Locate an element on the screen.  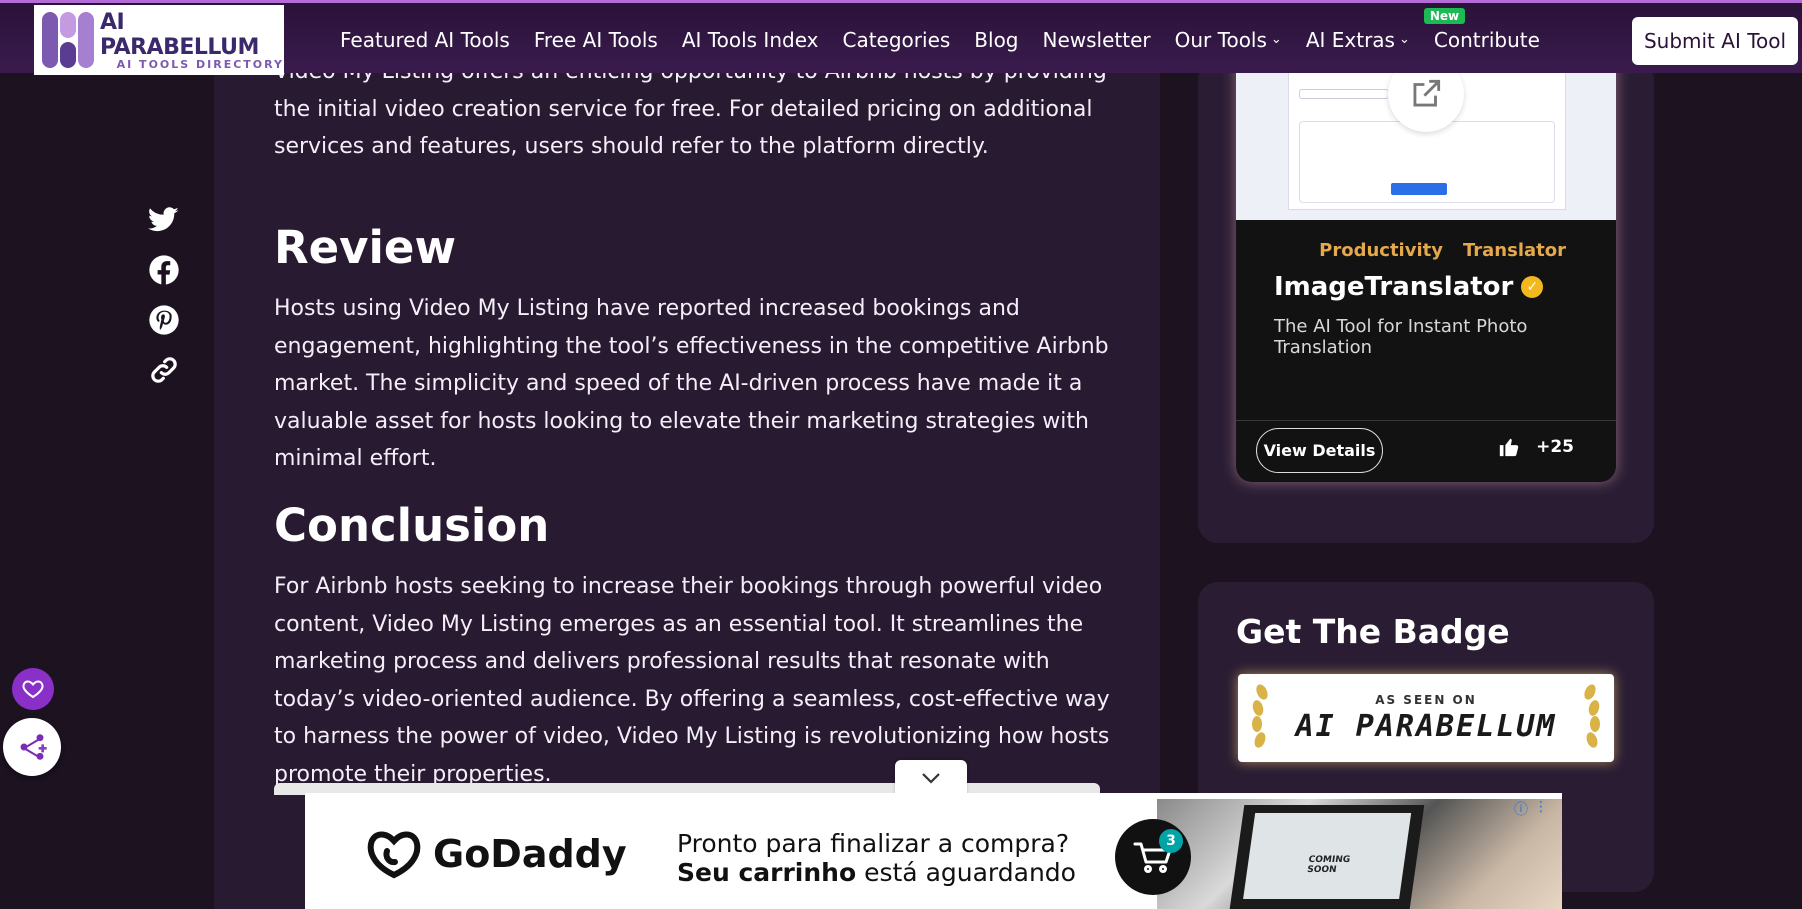
conclusion-heading: Conclusion is located at coordinates (412, 525).